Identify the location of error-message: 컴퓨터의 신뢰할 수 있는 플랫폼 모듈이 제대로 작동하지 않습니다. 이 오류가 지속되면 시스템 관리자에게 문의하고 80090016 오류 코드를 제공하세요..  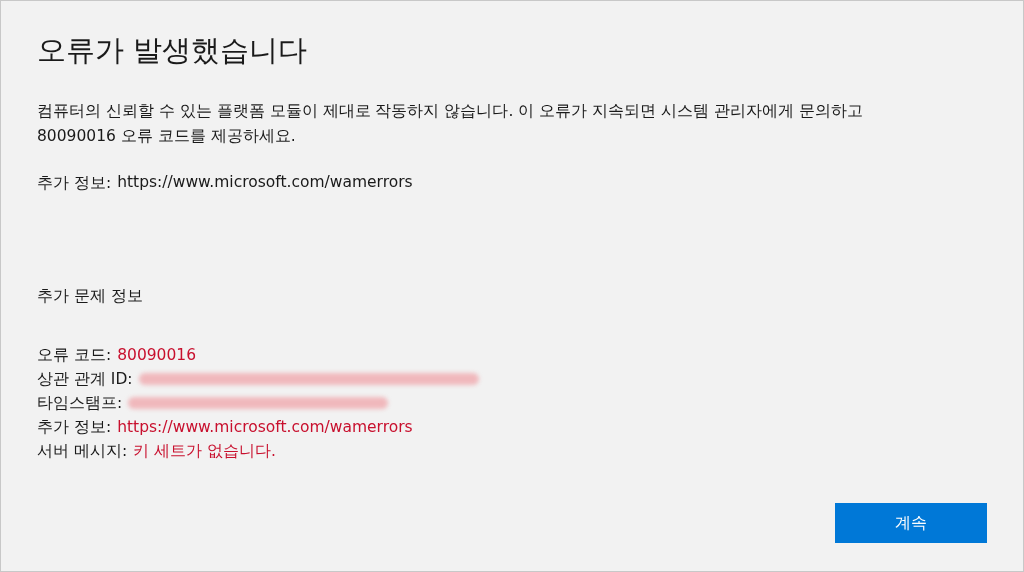
(450, 124).